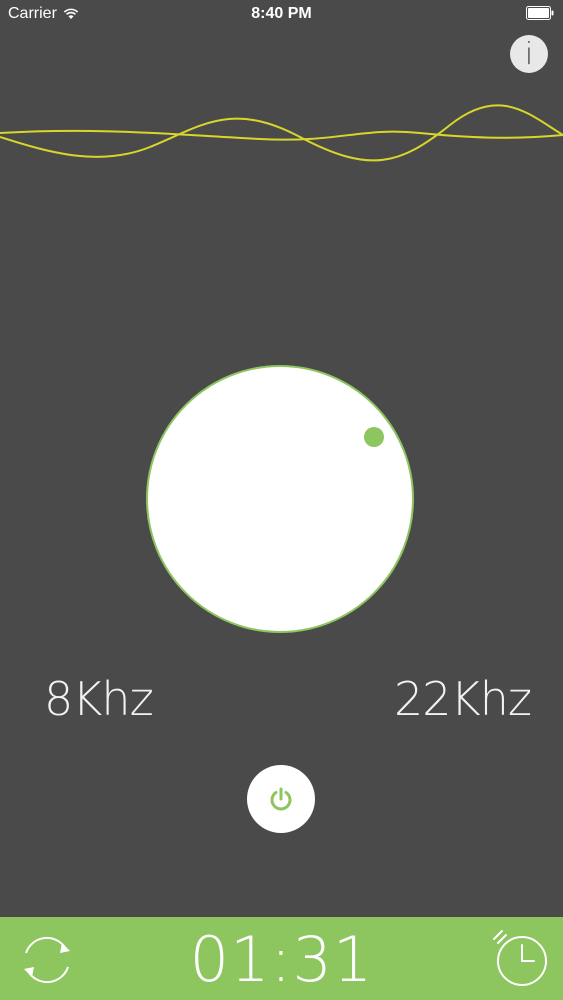  What do you see at coordinates (374, 437) in the screenshot?
I see `dial-knob` at bounding box center [374, 437].